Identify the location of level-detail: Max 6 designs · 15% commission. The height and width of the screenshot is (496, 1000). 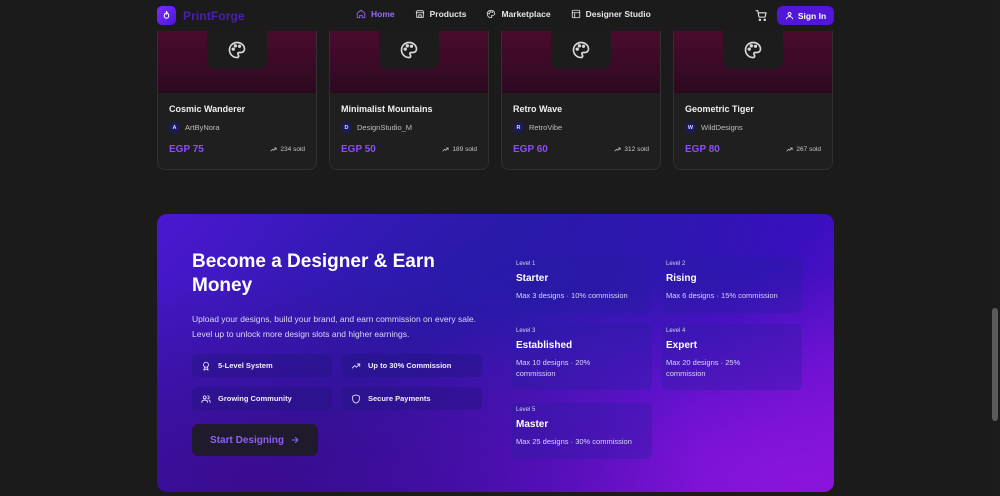
(722, 295).